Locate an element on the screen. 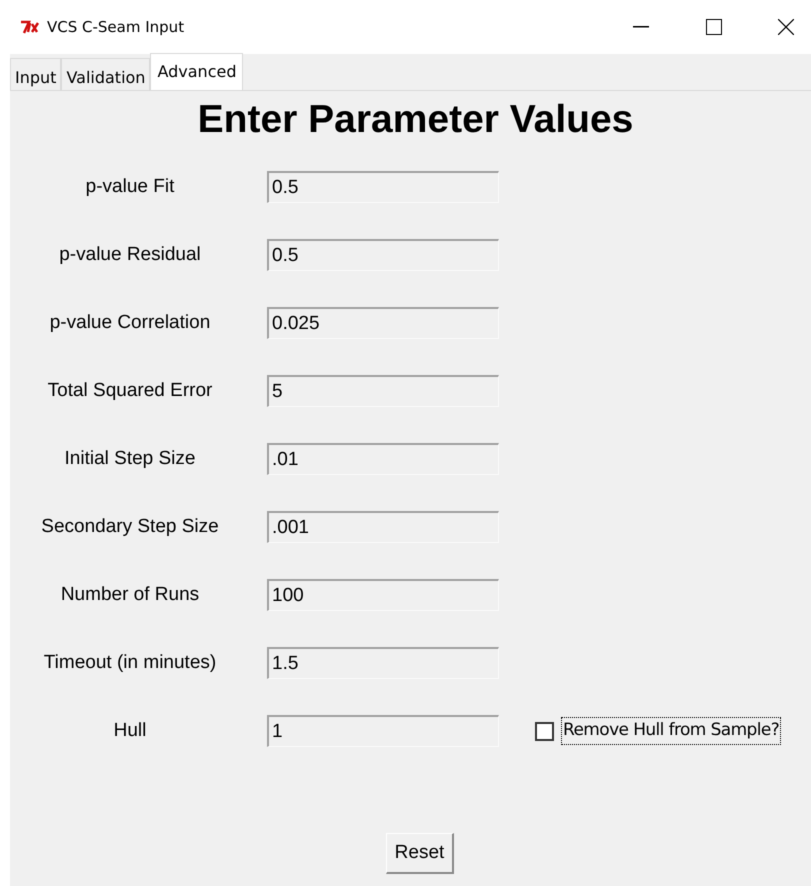  maximize-icon is located at coordinates (714, 27).